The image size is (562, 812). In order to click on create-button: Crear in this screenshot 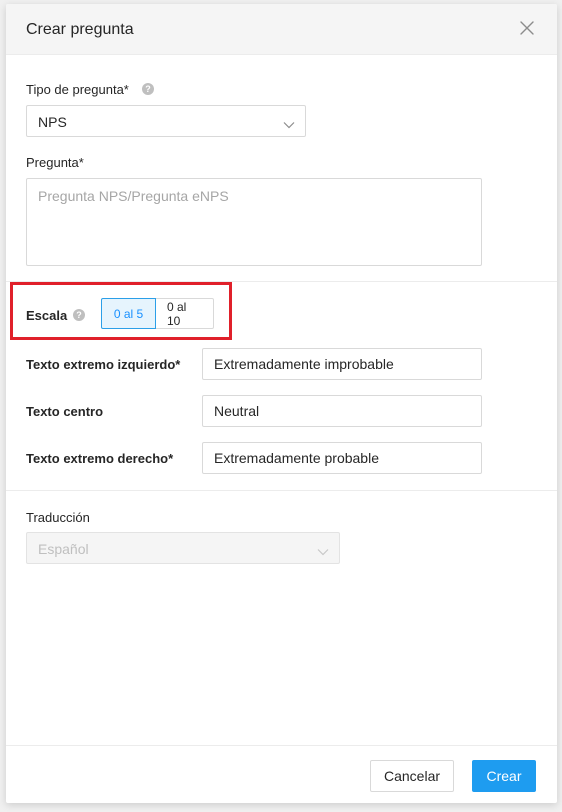, I will do `click(504, 776)`.